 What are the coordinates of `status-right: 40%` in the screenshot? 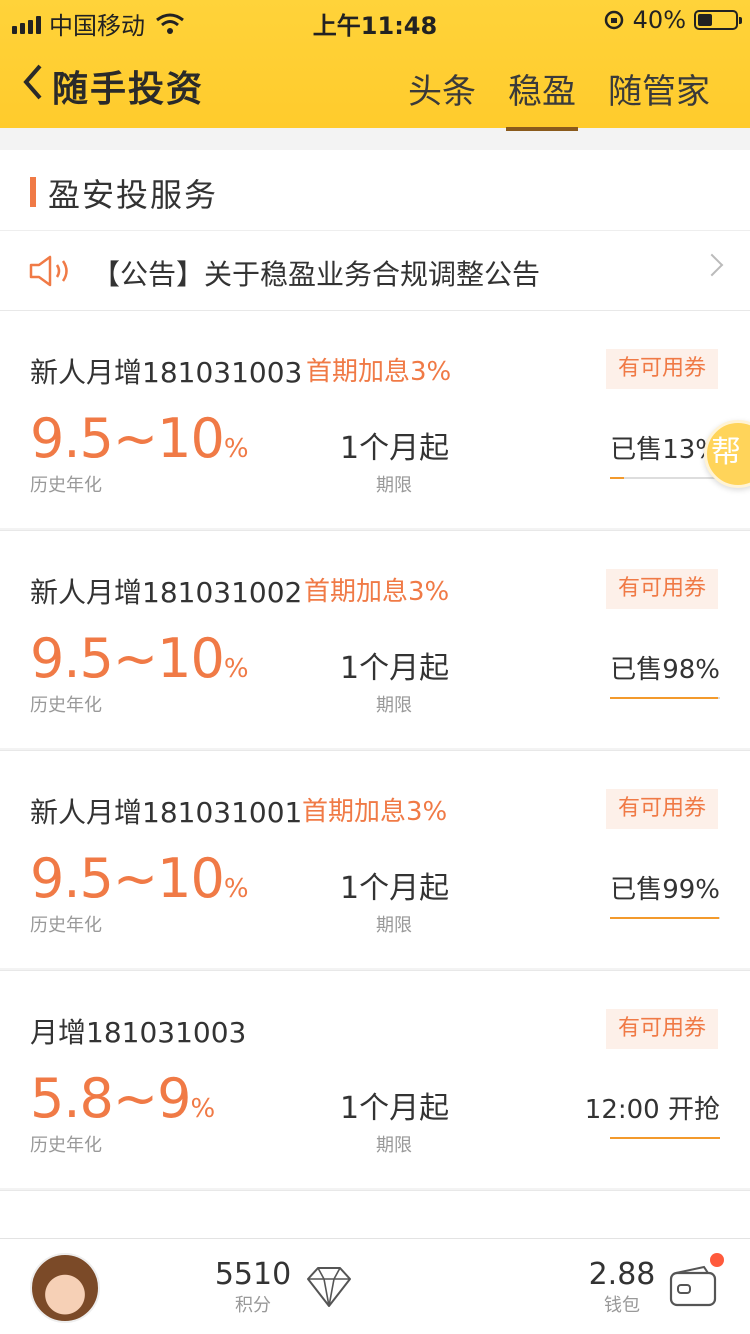 It's located at (672, 20).